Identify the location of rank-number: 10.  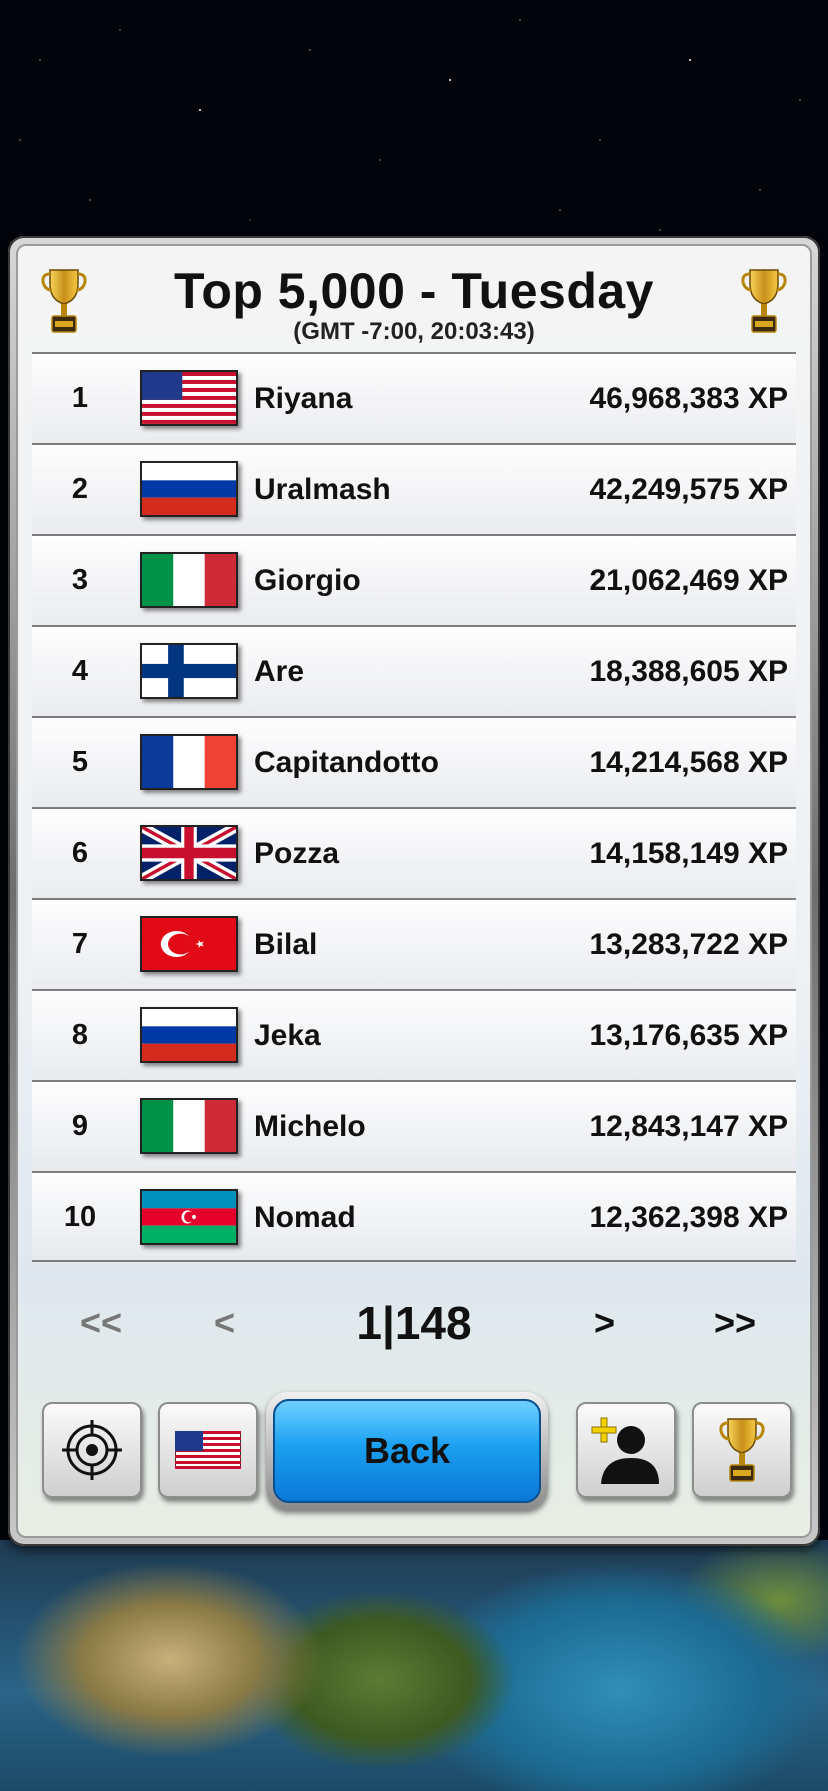
(80, 1217).